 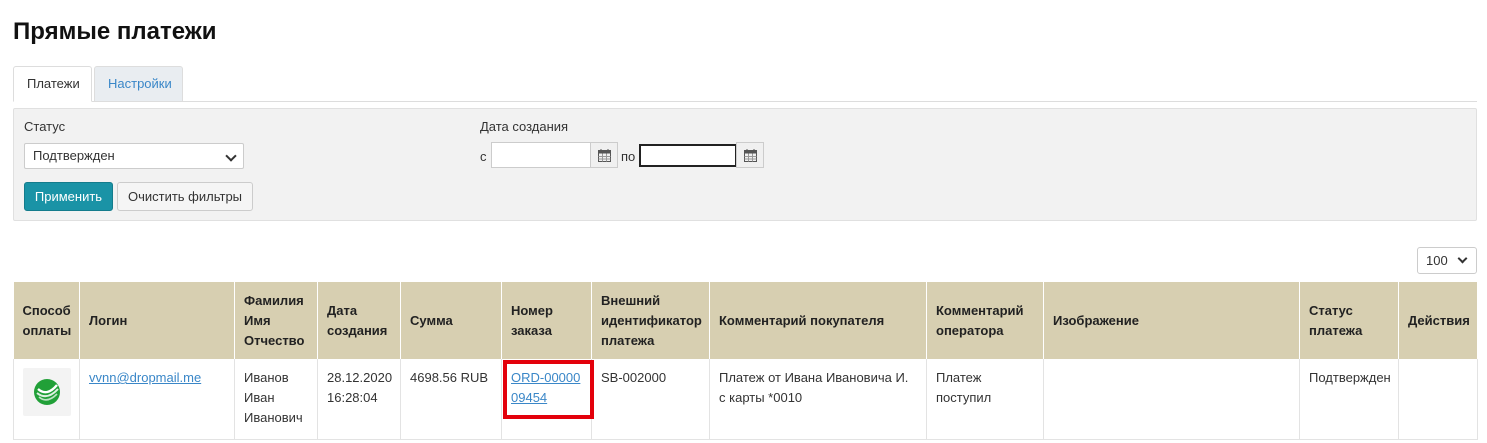 What do you see at coordinates (52, 84) in the screenshot?
I see `tab-payments: Платежи` at bounding box center [52, 84].